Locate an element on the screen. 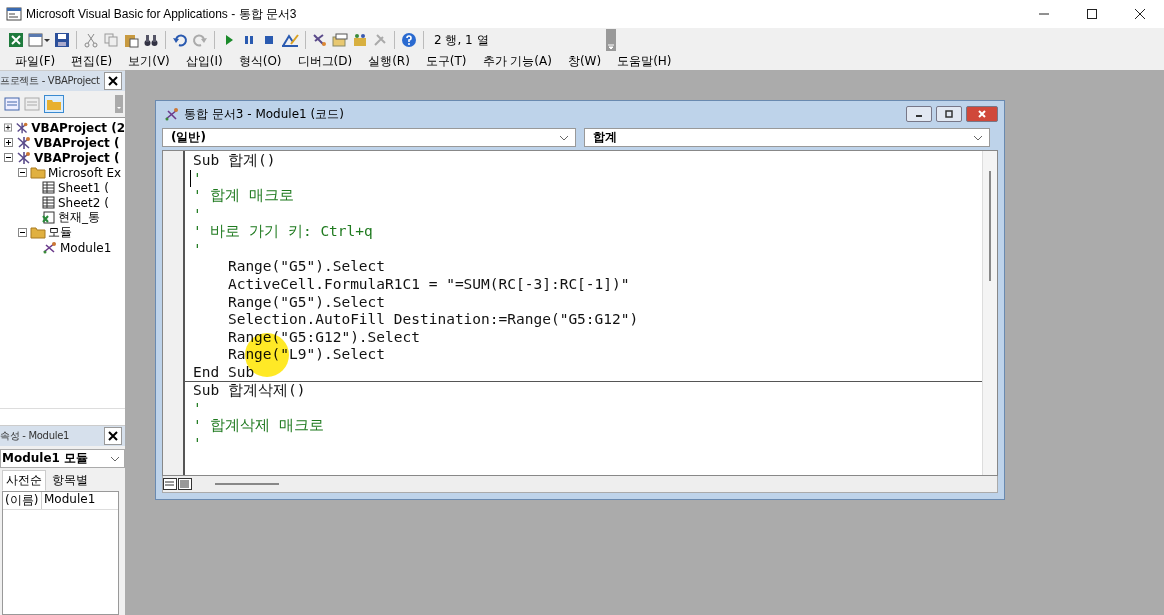  tree-item: Microsoft Ex is located at coordinates (85, 172).